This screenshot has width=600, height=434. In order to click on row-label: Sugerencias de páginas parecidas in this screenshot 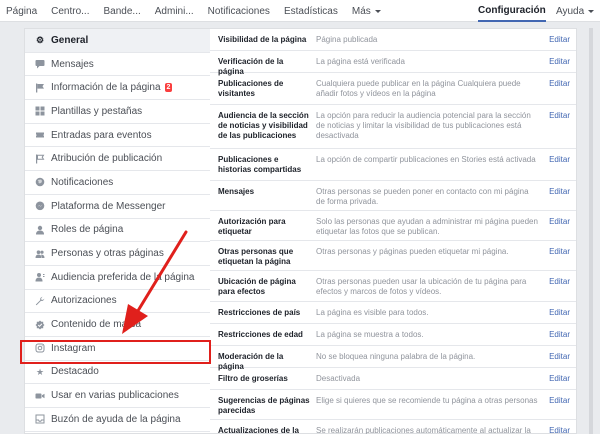, I will do `click(264, 405)`.